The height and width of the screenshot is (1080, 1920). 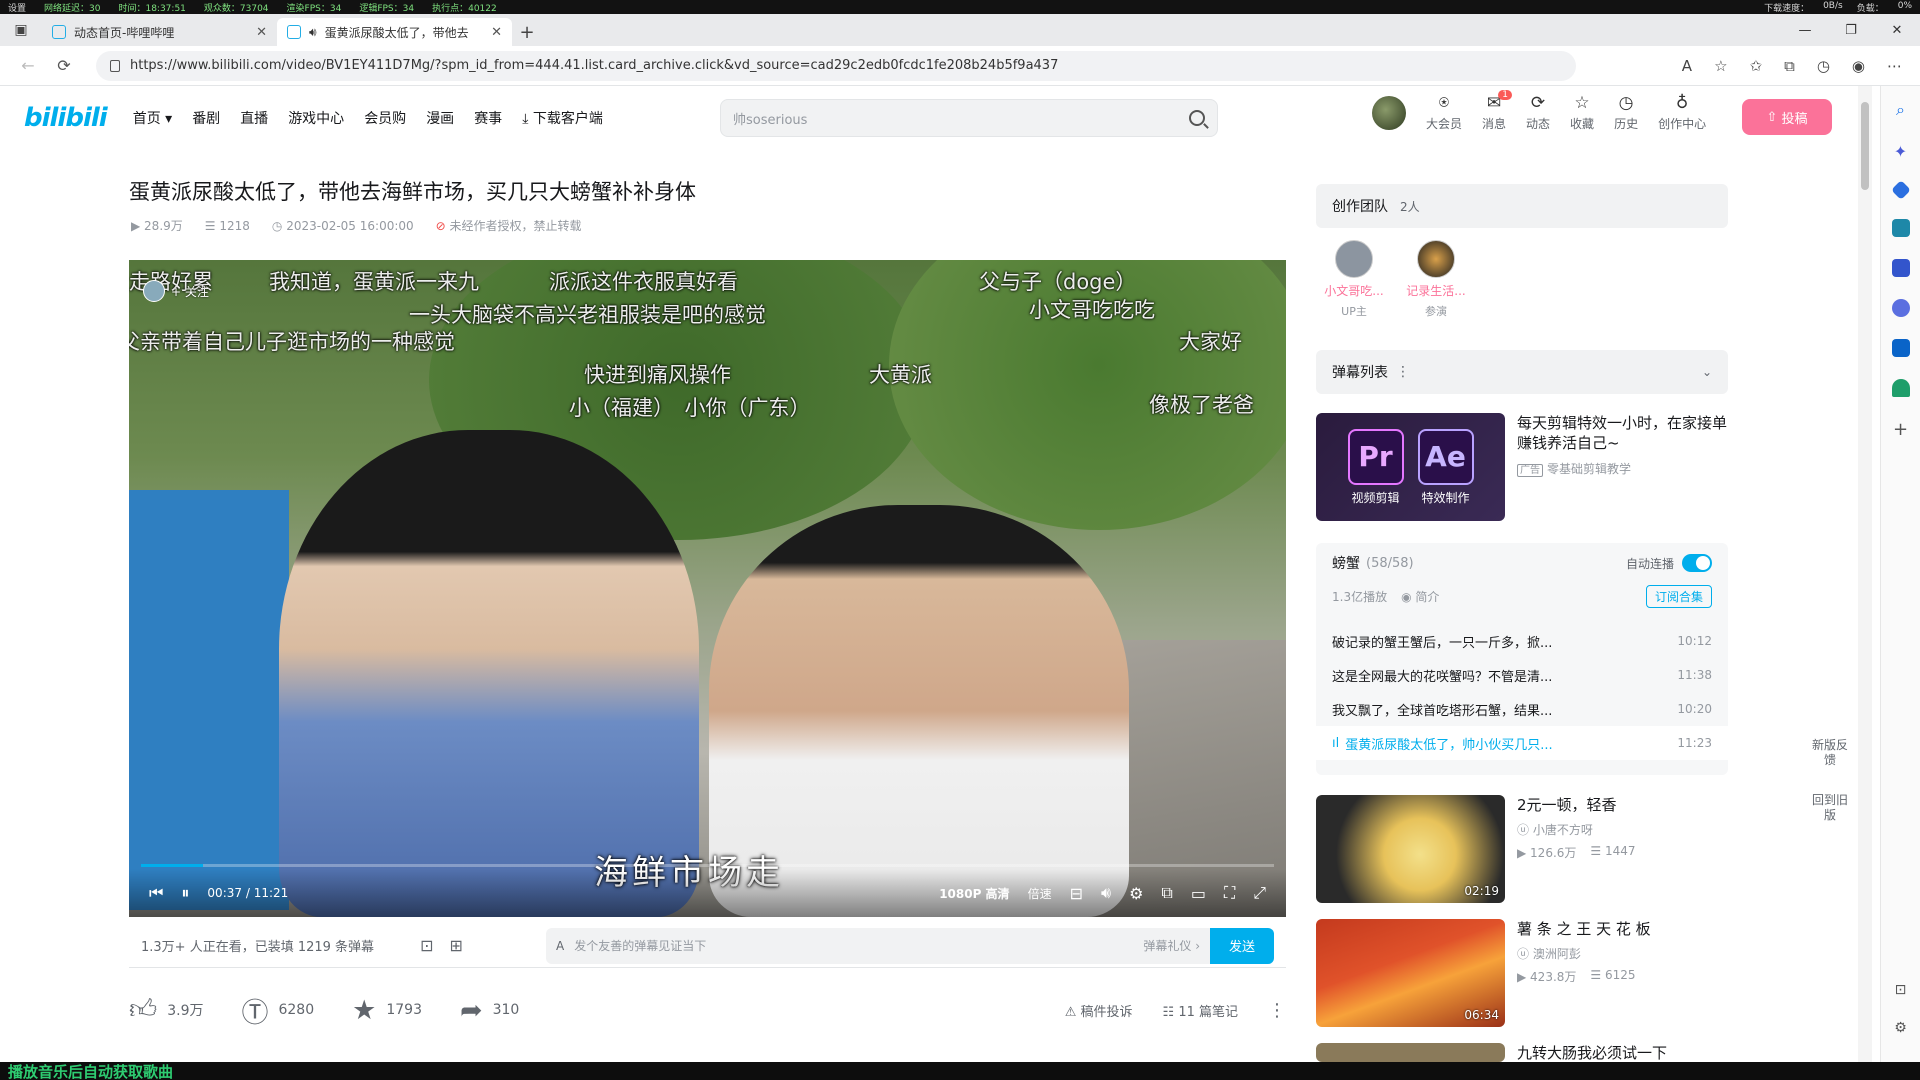 What do you see at coordinates (1259, 893) in the screenshot?
I see `fullscreen-icon: ⤢` at bounding box center [1259, 893].